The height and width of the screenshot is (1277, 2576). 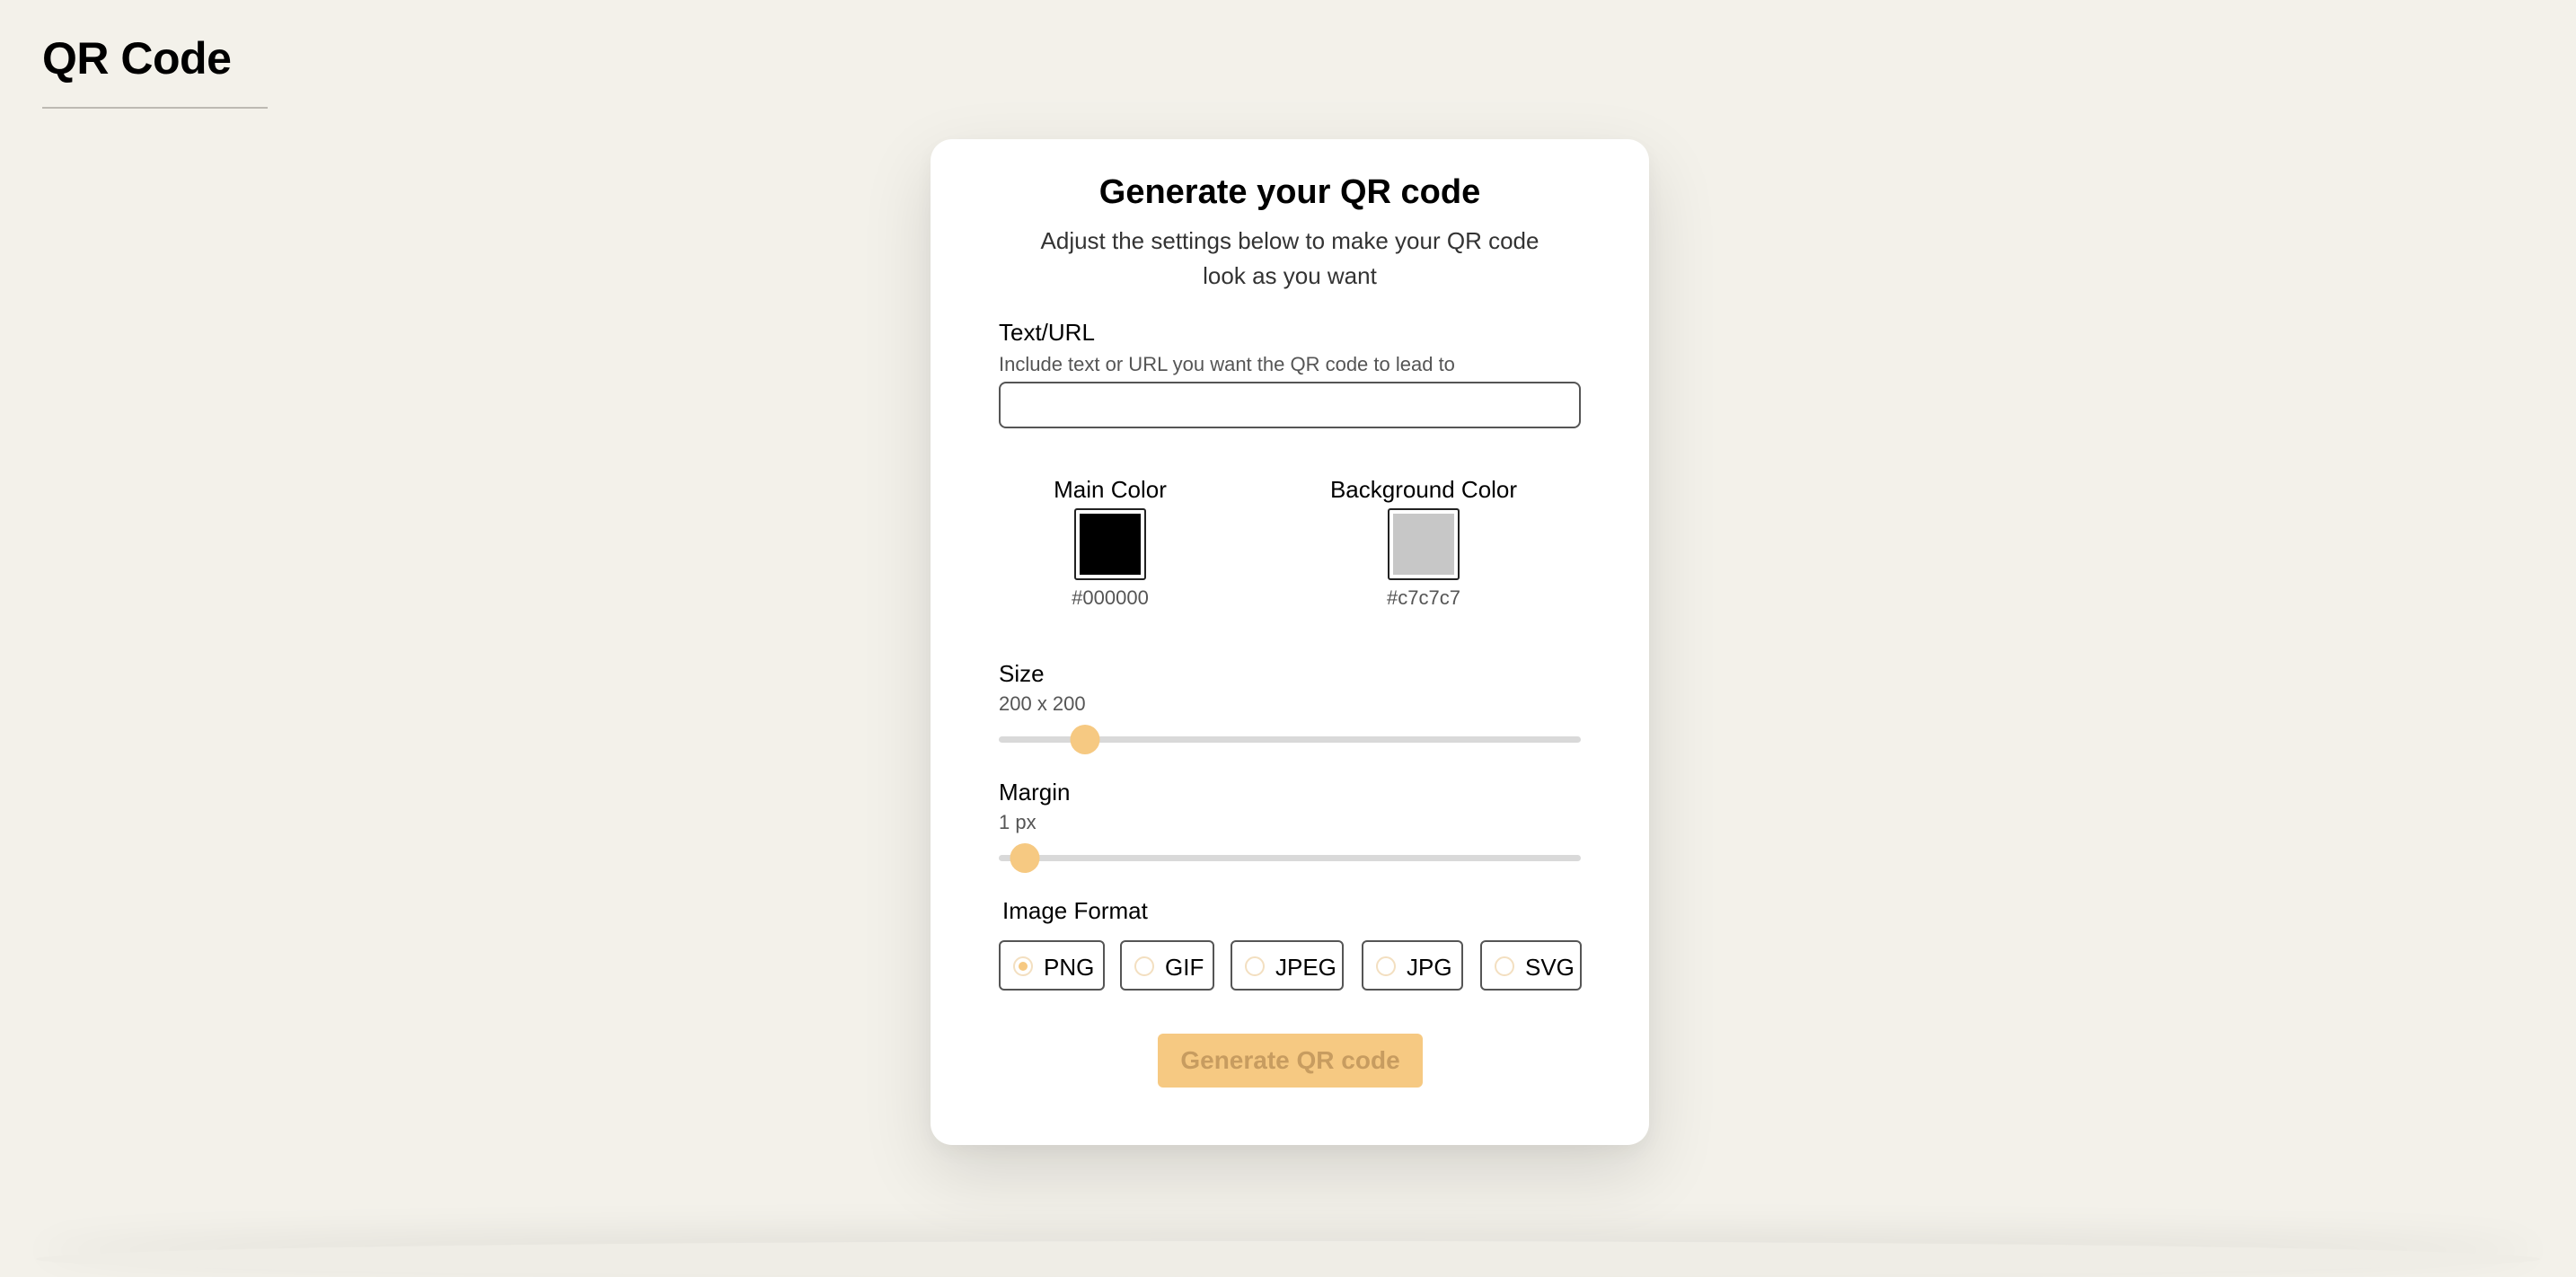 I want to click on image-format-label: Image Format, so click(x=1075, y=910).